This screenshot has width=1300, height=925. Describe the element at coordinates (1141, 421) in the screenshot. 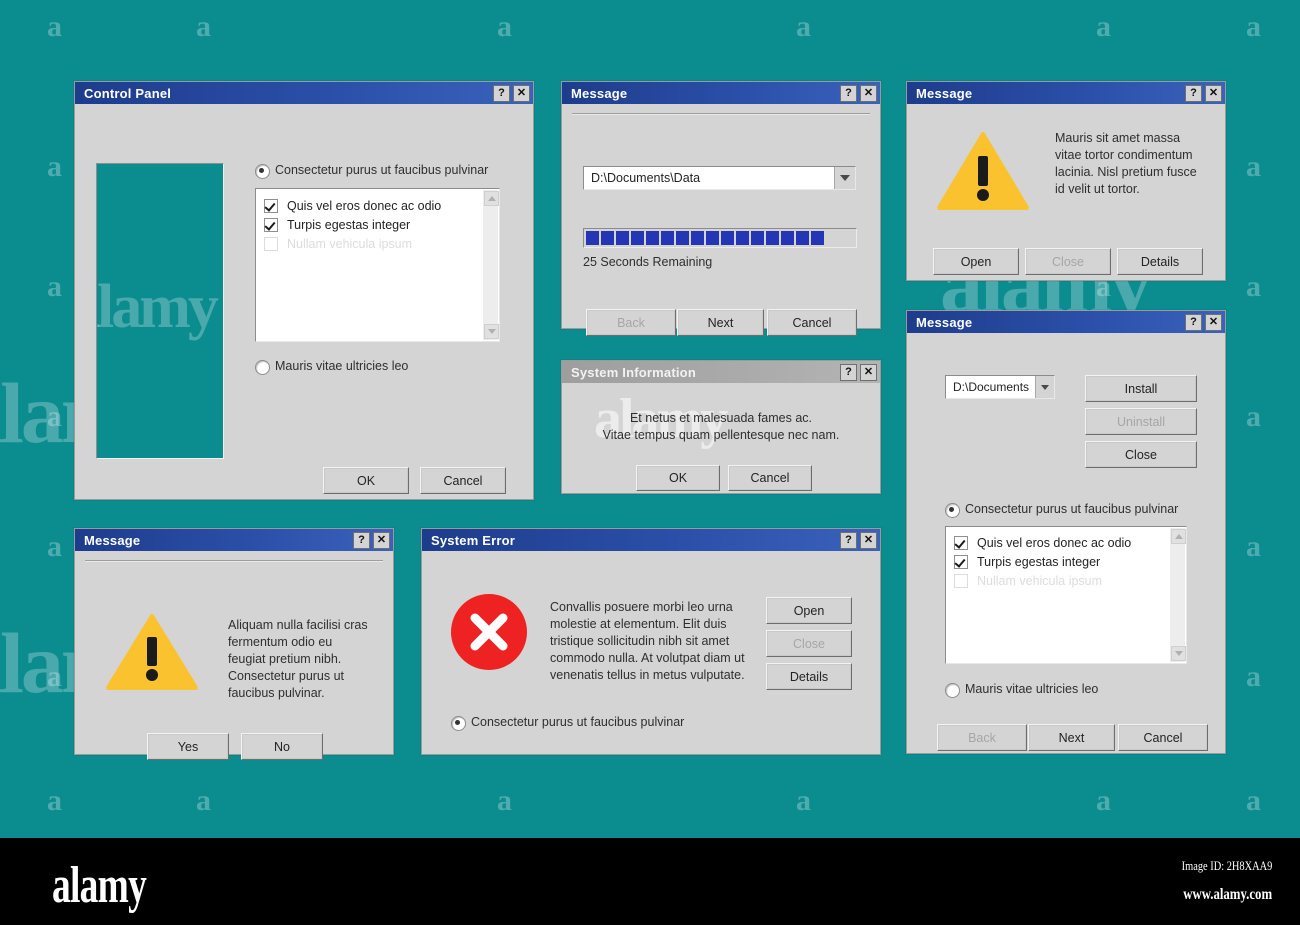

I see `uninstall-button: Uninstall` at that location.